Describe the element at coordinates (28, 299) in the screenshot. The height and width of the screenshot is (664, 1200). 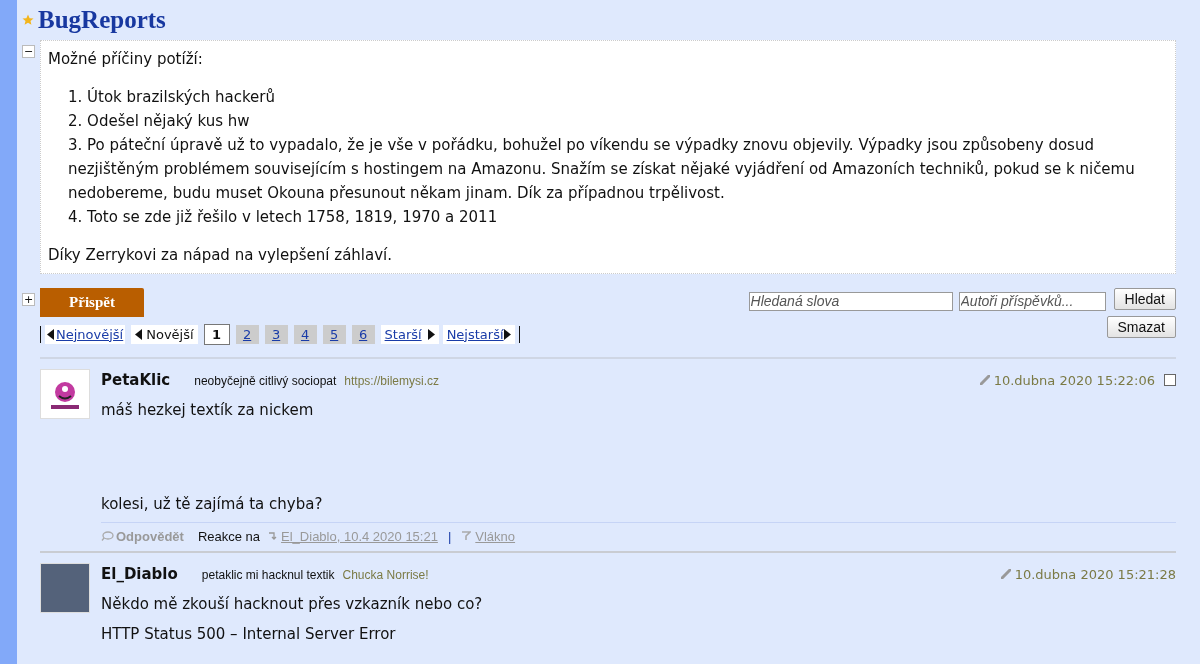
I see `expand-toggle: +` at that location.